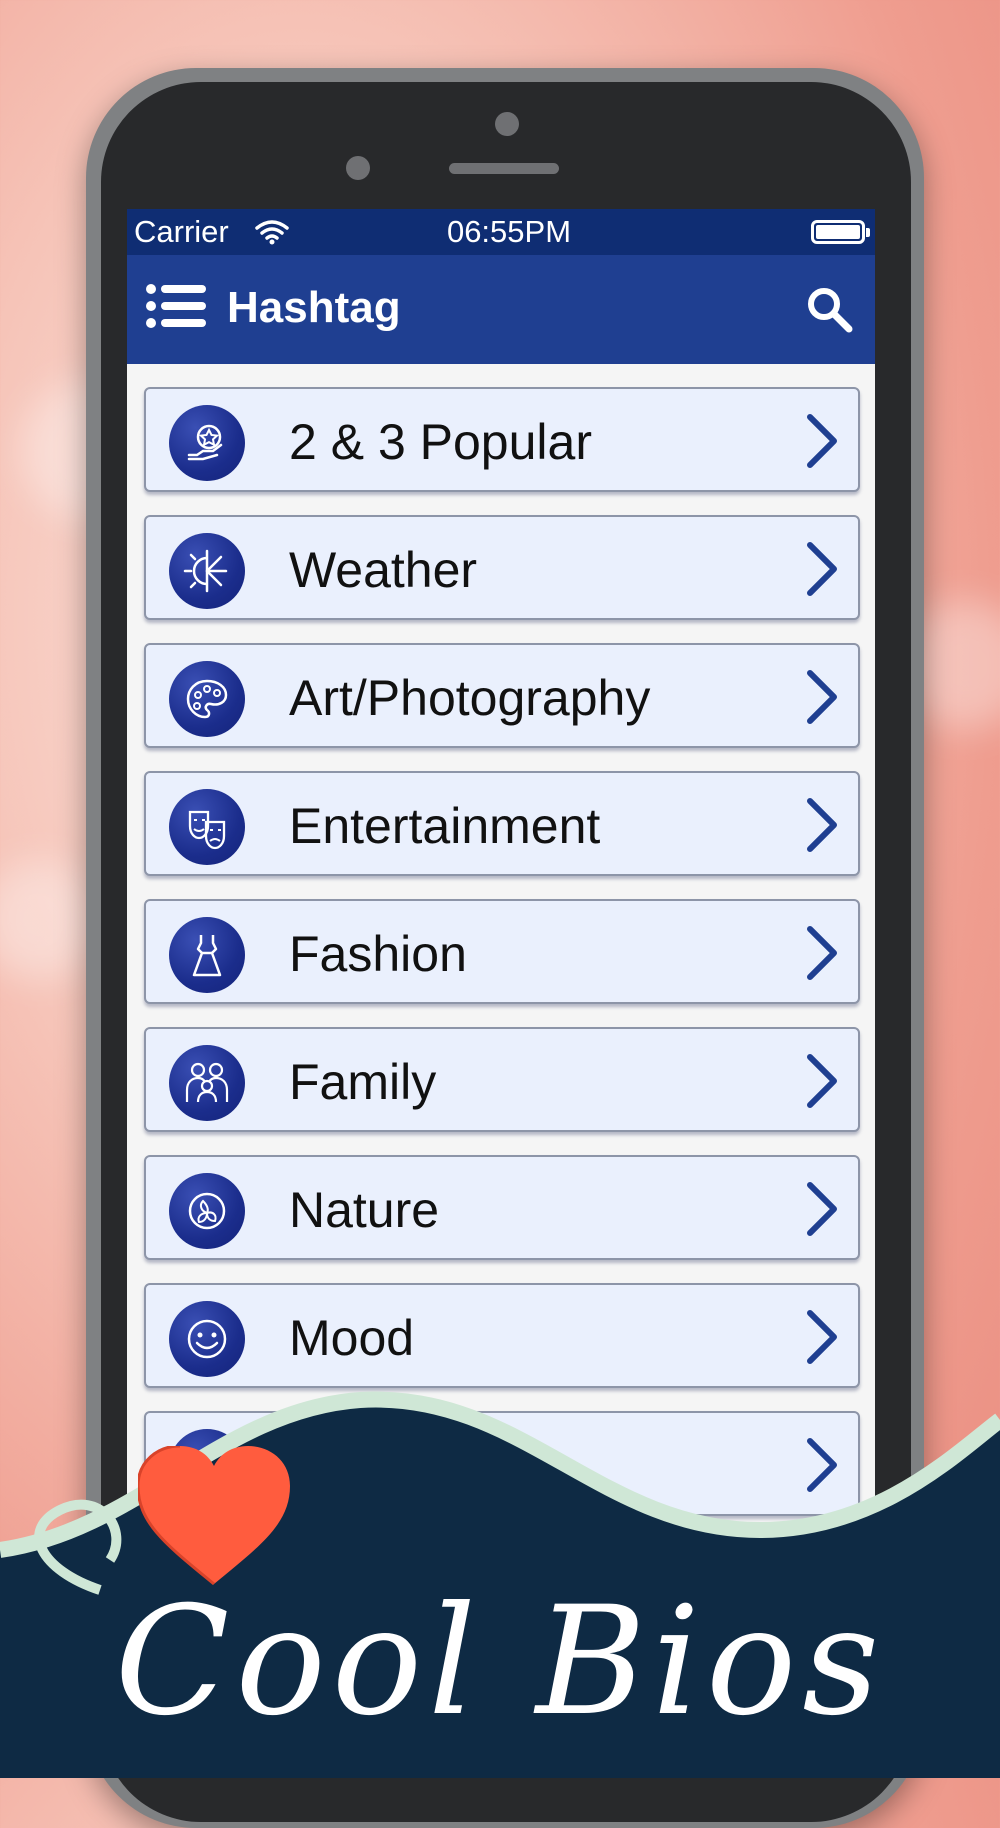  What do you see at coordinates (829, 309) in the screenshot?
I see `search-icon` at bounding box center [829, 309].